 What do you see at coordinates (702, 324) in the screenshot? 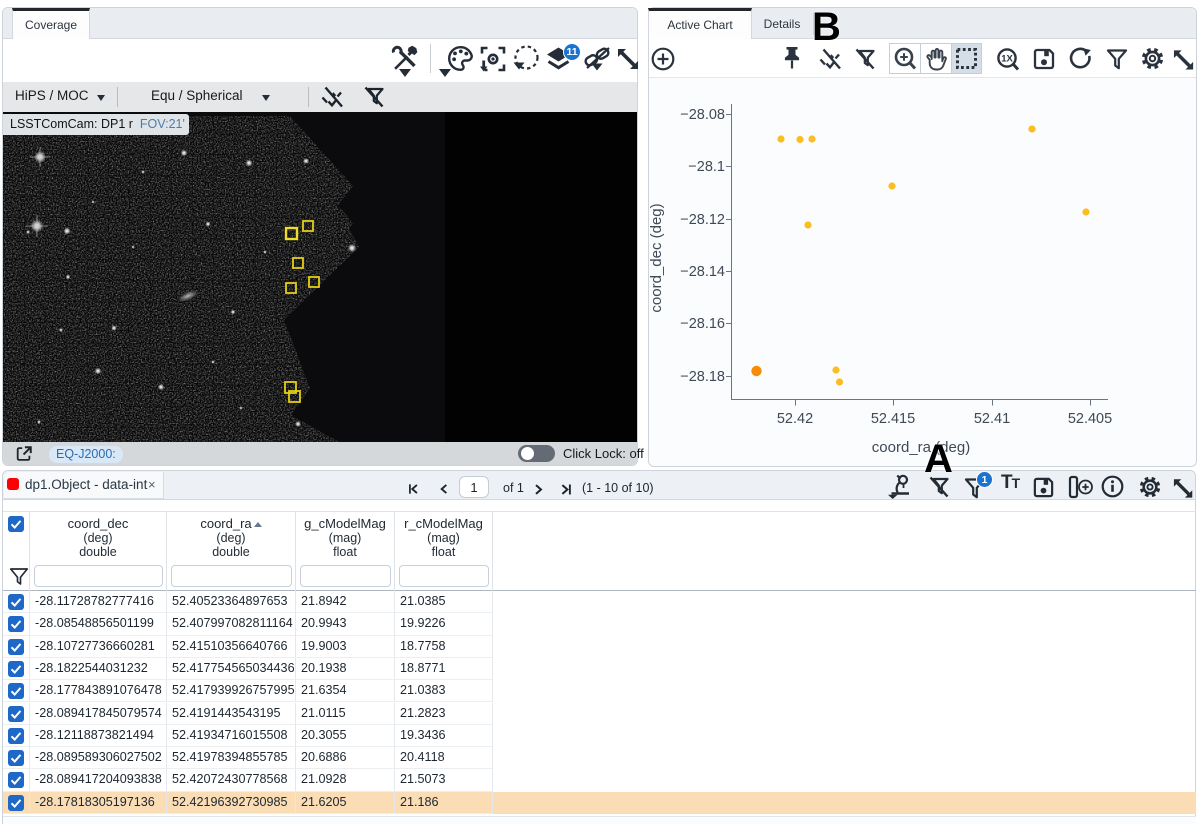
I see `svg-text: −28.16` at bounding box center [702, 324].